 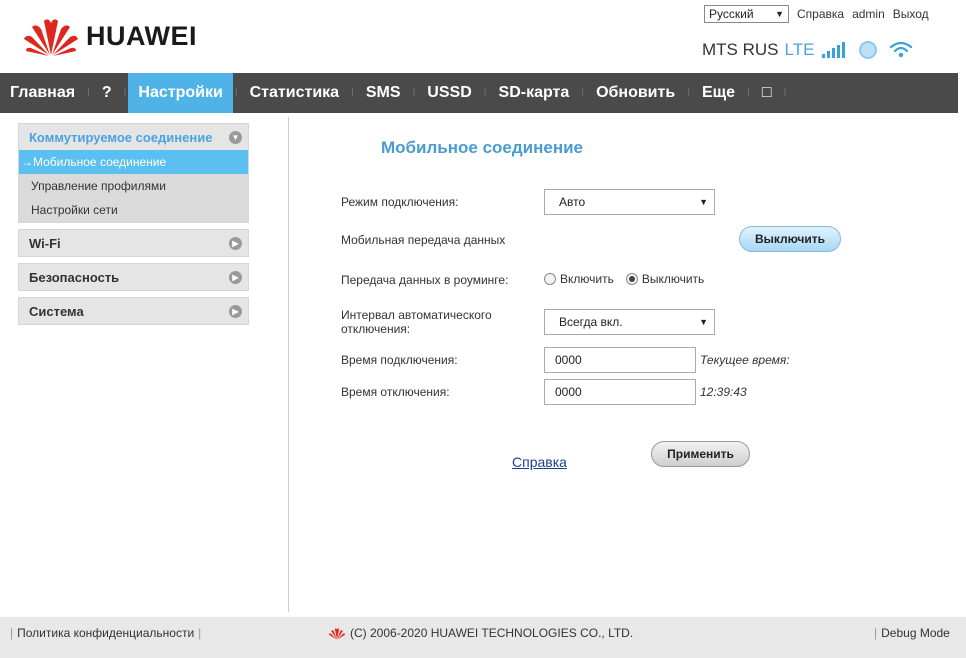 What do you see at coordinates (425, 280) in the screenshot?
I see `roaming-label: Передача данных в роуминге:` at bounding box center [425, 280].